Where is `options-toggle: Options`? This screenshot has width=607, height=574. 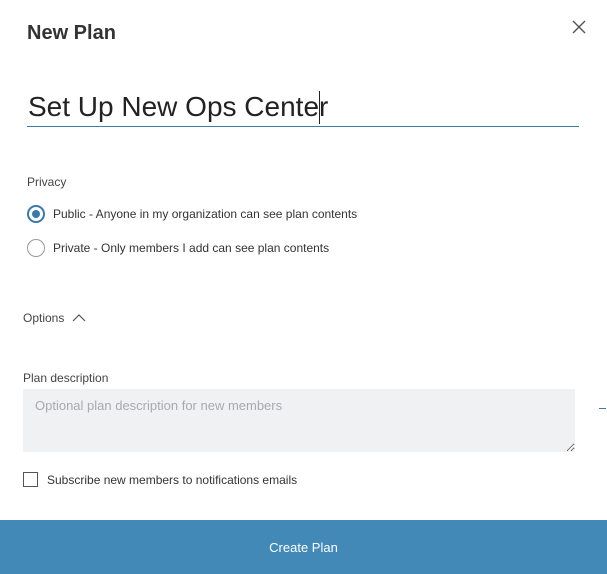
options-toggle: Options is located at coordinates (54, 318).